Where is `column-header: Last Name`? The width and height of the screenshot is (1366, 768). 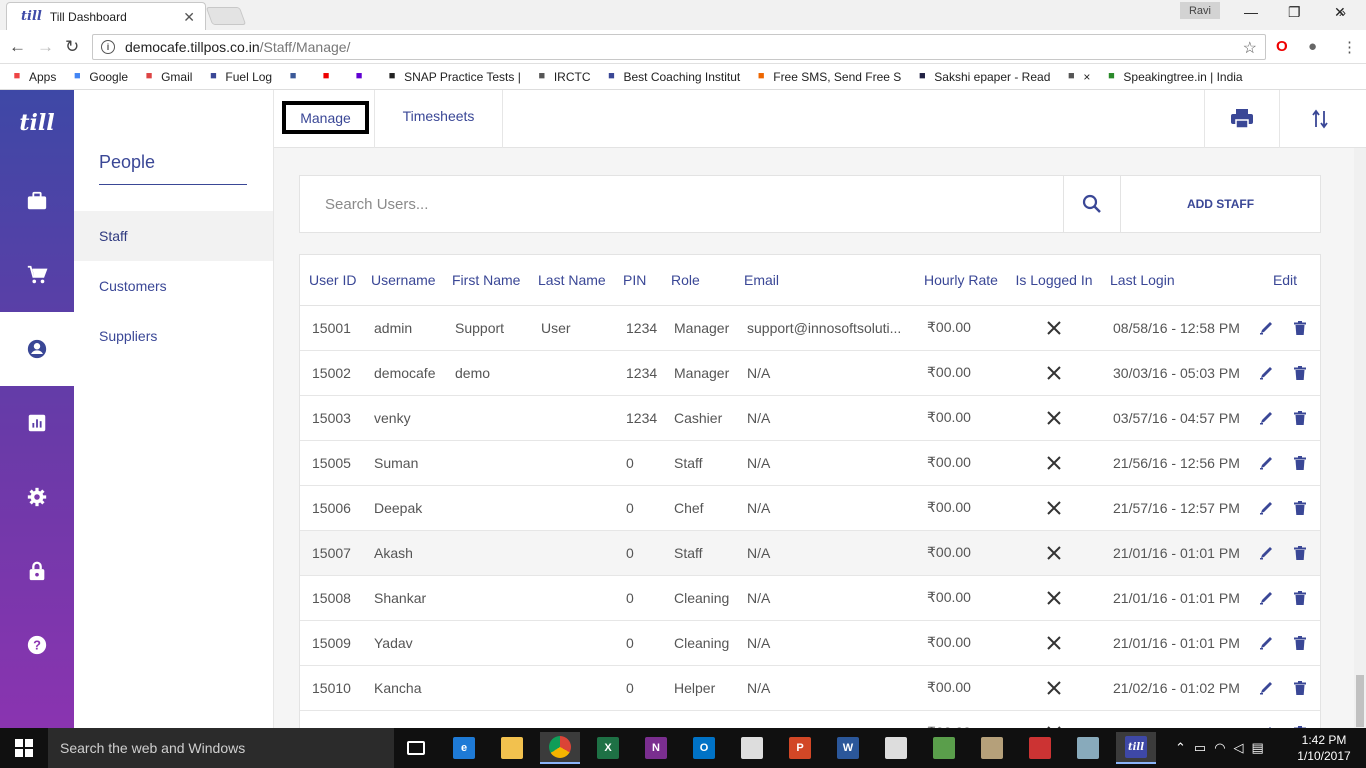 column-header: Last Name is located at coordinates (571, 280).